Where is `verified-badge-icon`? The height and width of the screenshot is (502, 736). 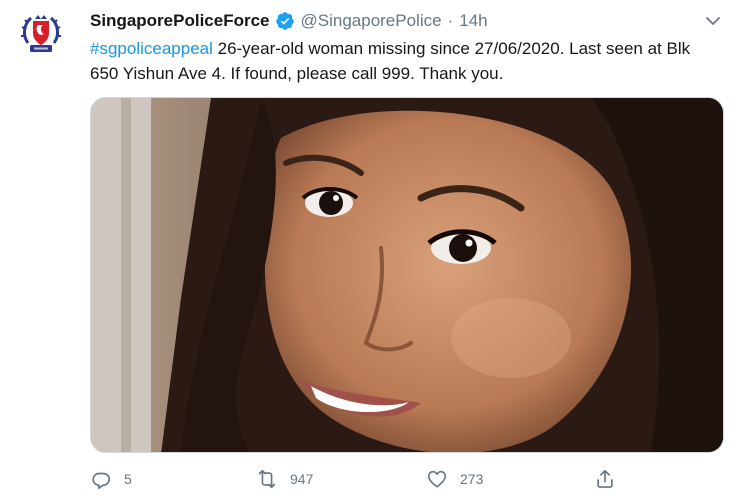
verified-badge-icon is located at coordinates (285, 21).